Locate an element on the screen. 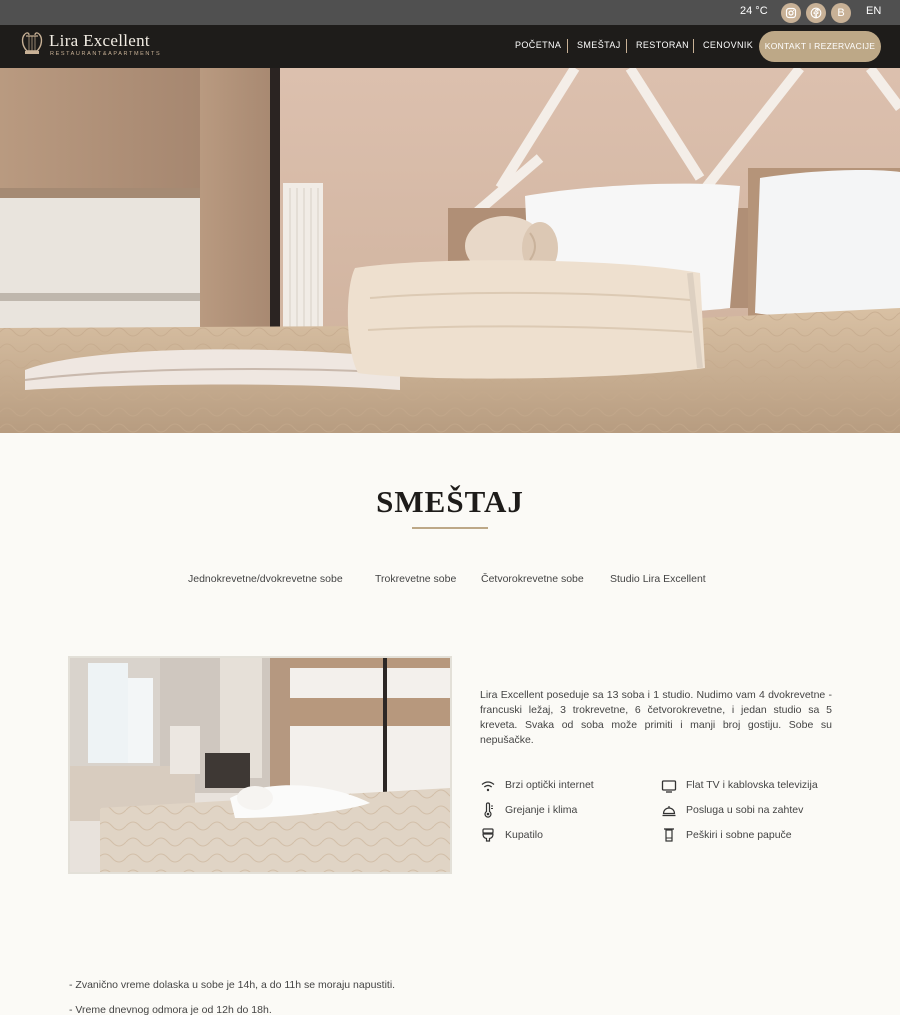  nav-item-pocetna: POČETNA is located at coordinates (538, 45).